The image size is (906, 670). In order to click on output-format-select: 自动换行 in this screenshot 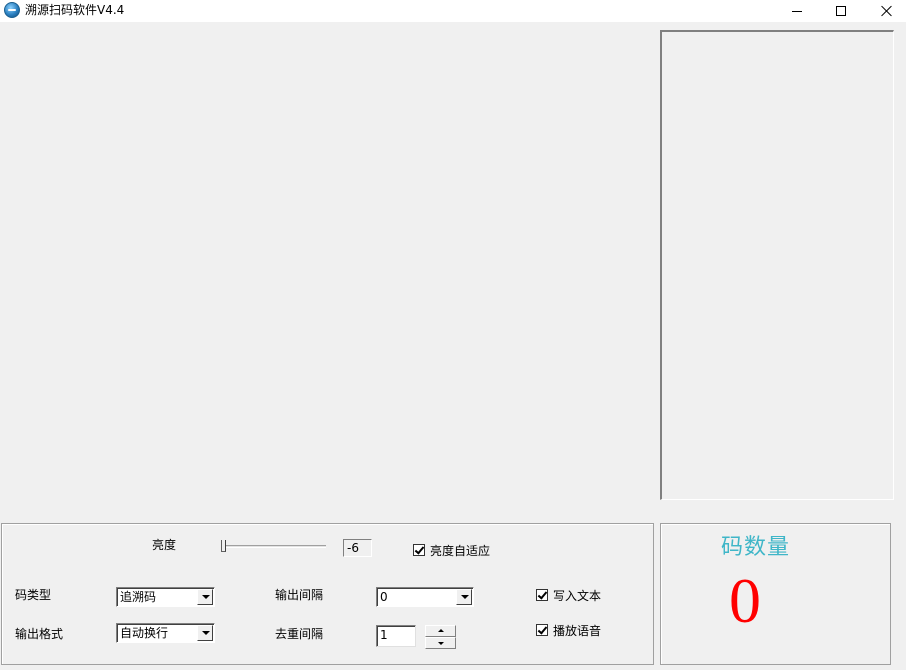, I will do `click(165, 633)`.